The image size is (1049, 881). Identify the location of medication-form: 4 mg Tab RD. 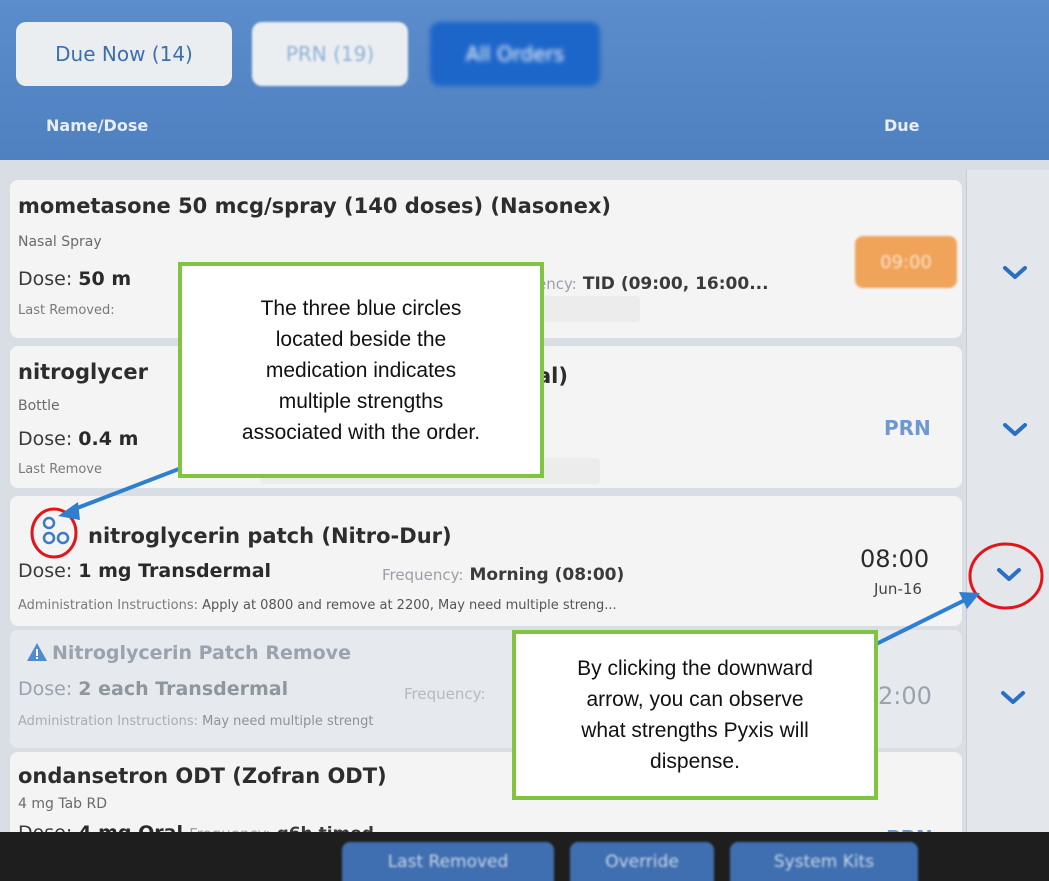
(62, 804).